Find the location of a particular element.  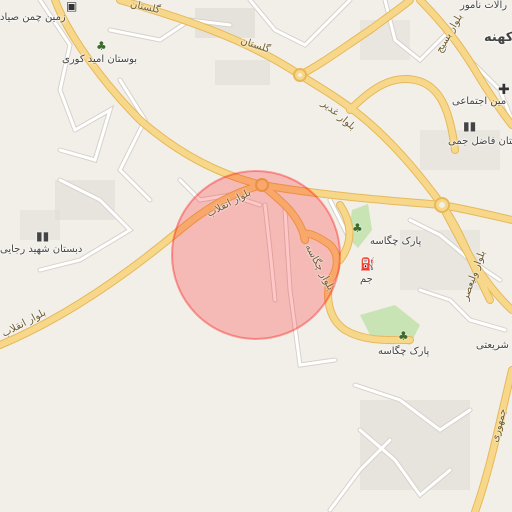

label-fazel-school: بیرستان فاضل جمی is located at coordinates (480, 141).